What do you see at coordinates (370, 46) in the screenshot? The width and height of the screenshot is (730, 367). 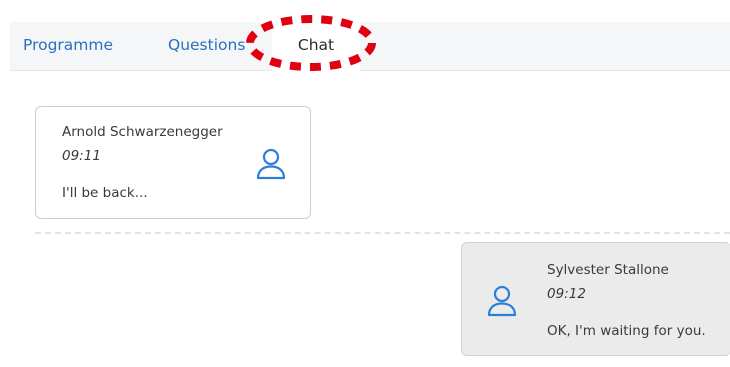 I see `tab-bar: Programme Questions Chat` at bounding box center [370, 46].